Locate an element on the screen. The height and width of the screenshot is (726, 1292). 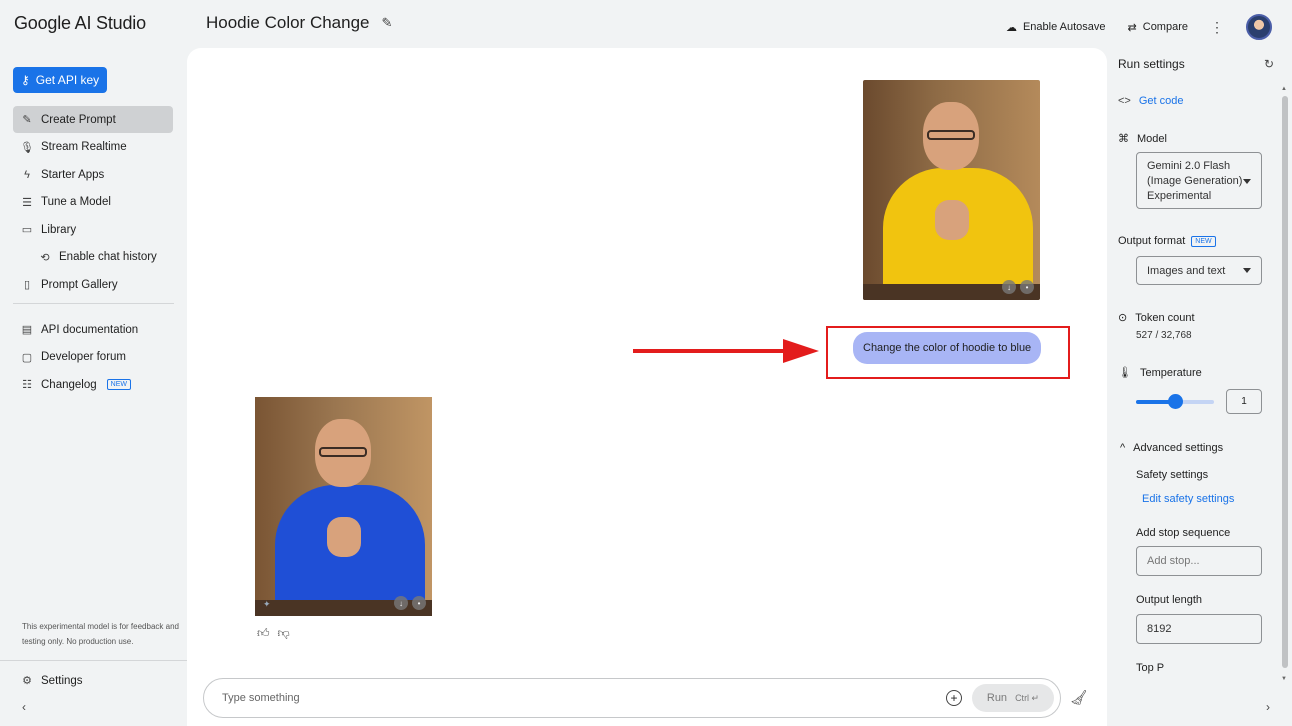
sidebar-item-label: Enable chat history is located at coordinates (108, 257).